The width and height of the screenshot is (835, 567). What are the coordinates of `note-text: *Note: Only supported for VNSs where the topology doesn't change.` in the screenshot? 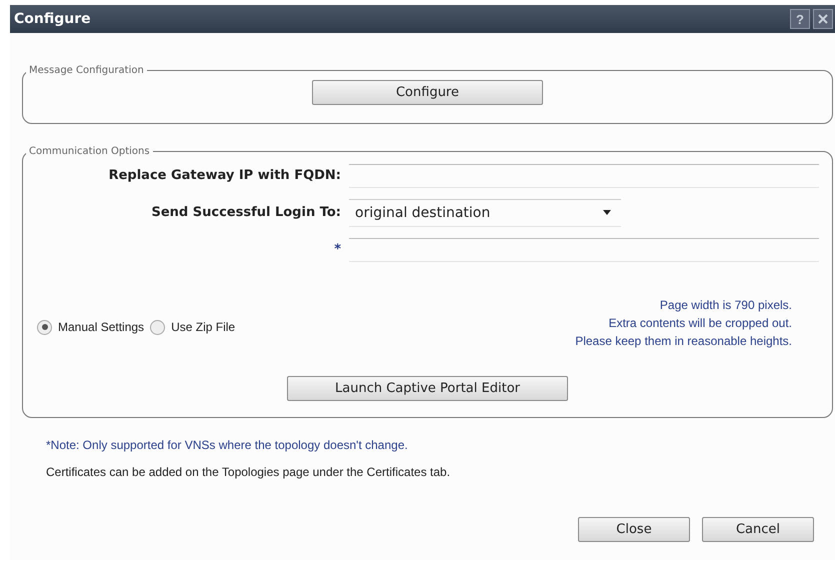 It's located at (227, 445).